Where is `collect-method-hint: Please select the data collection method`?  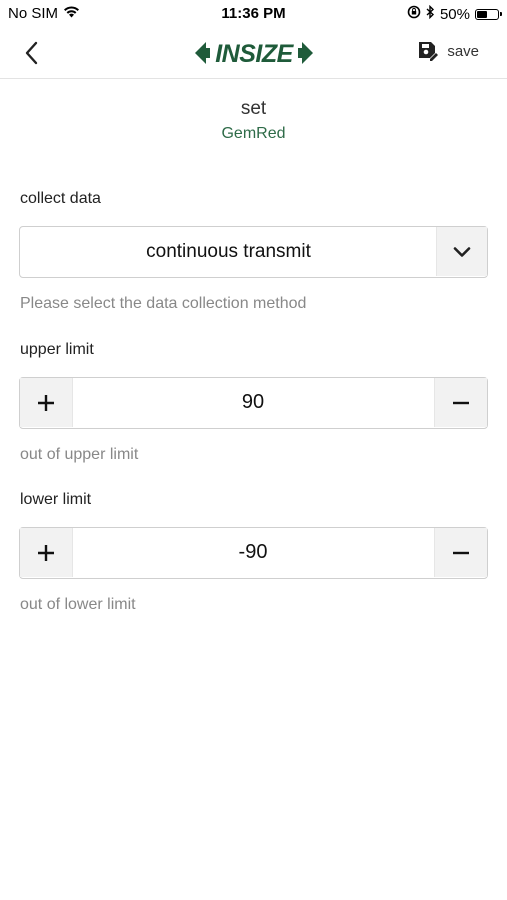 collect-method-hint: Please select the data collection method is located at coordinates (163, 303).